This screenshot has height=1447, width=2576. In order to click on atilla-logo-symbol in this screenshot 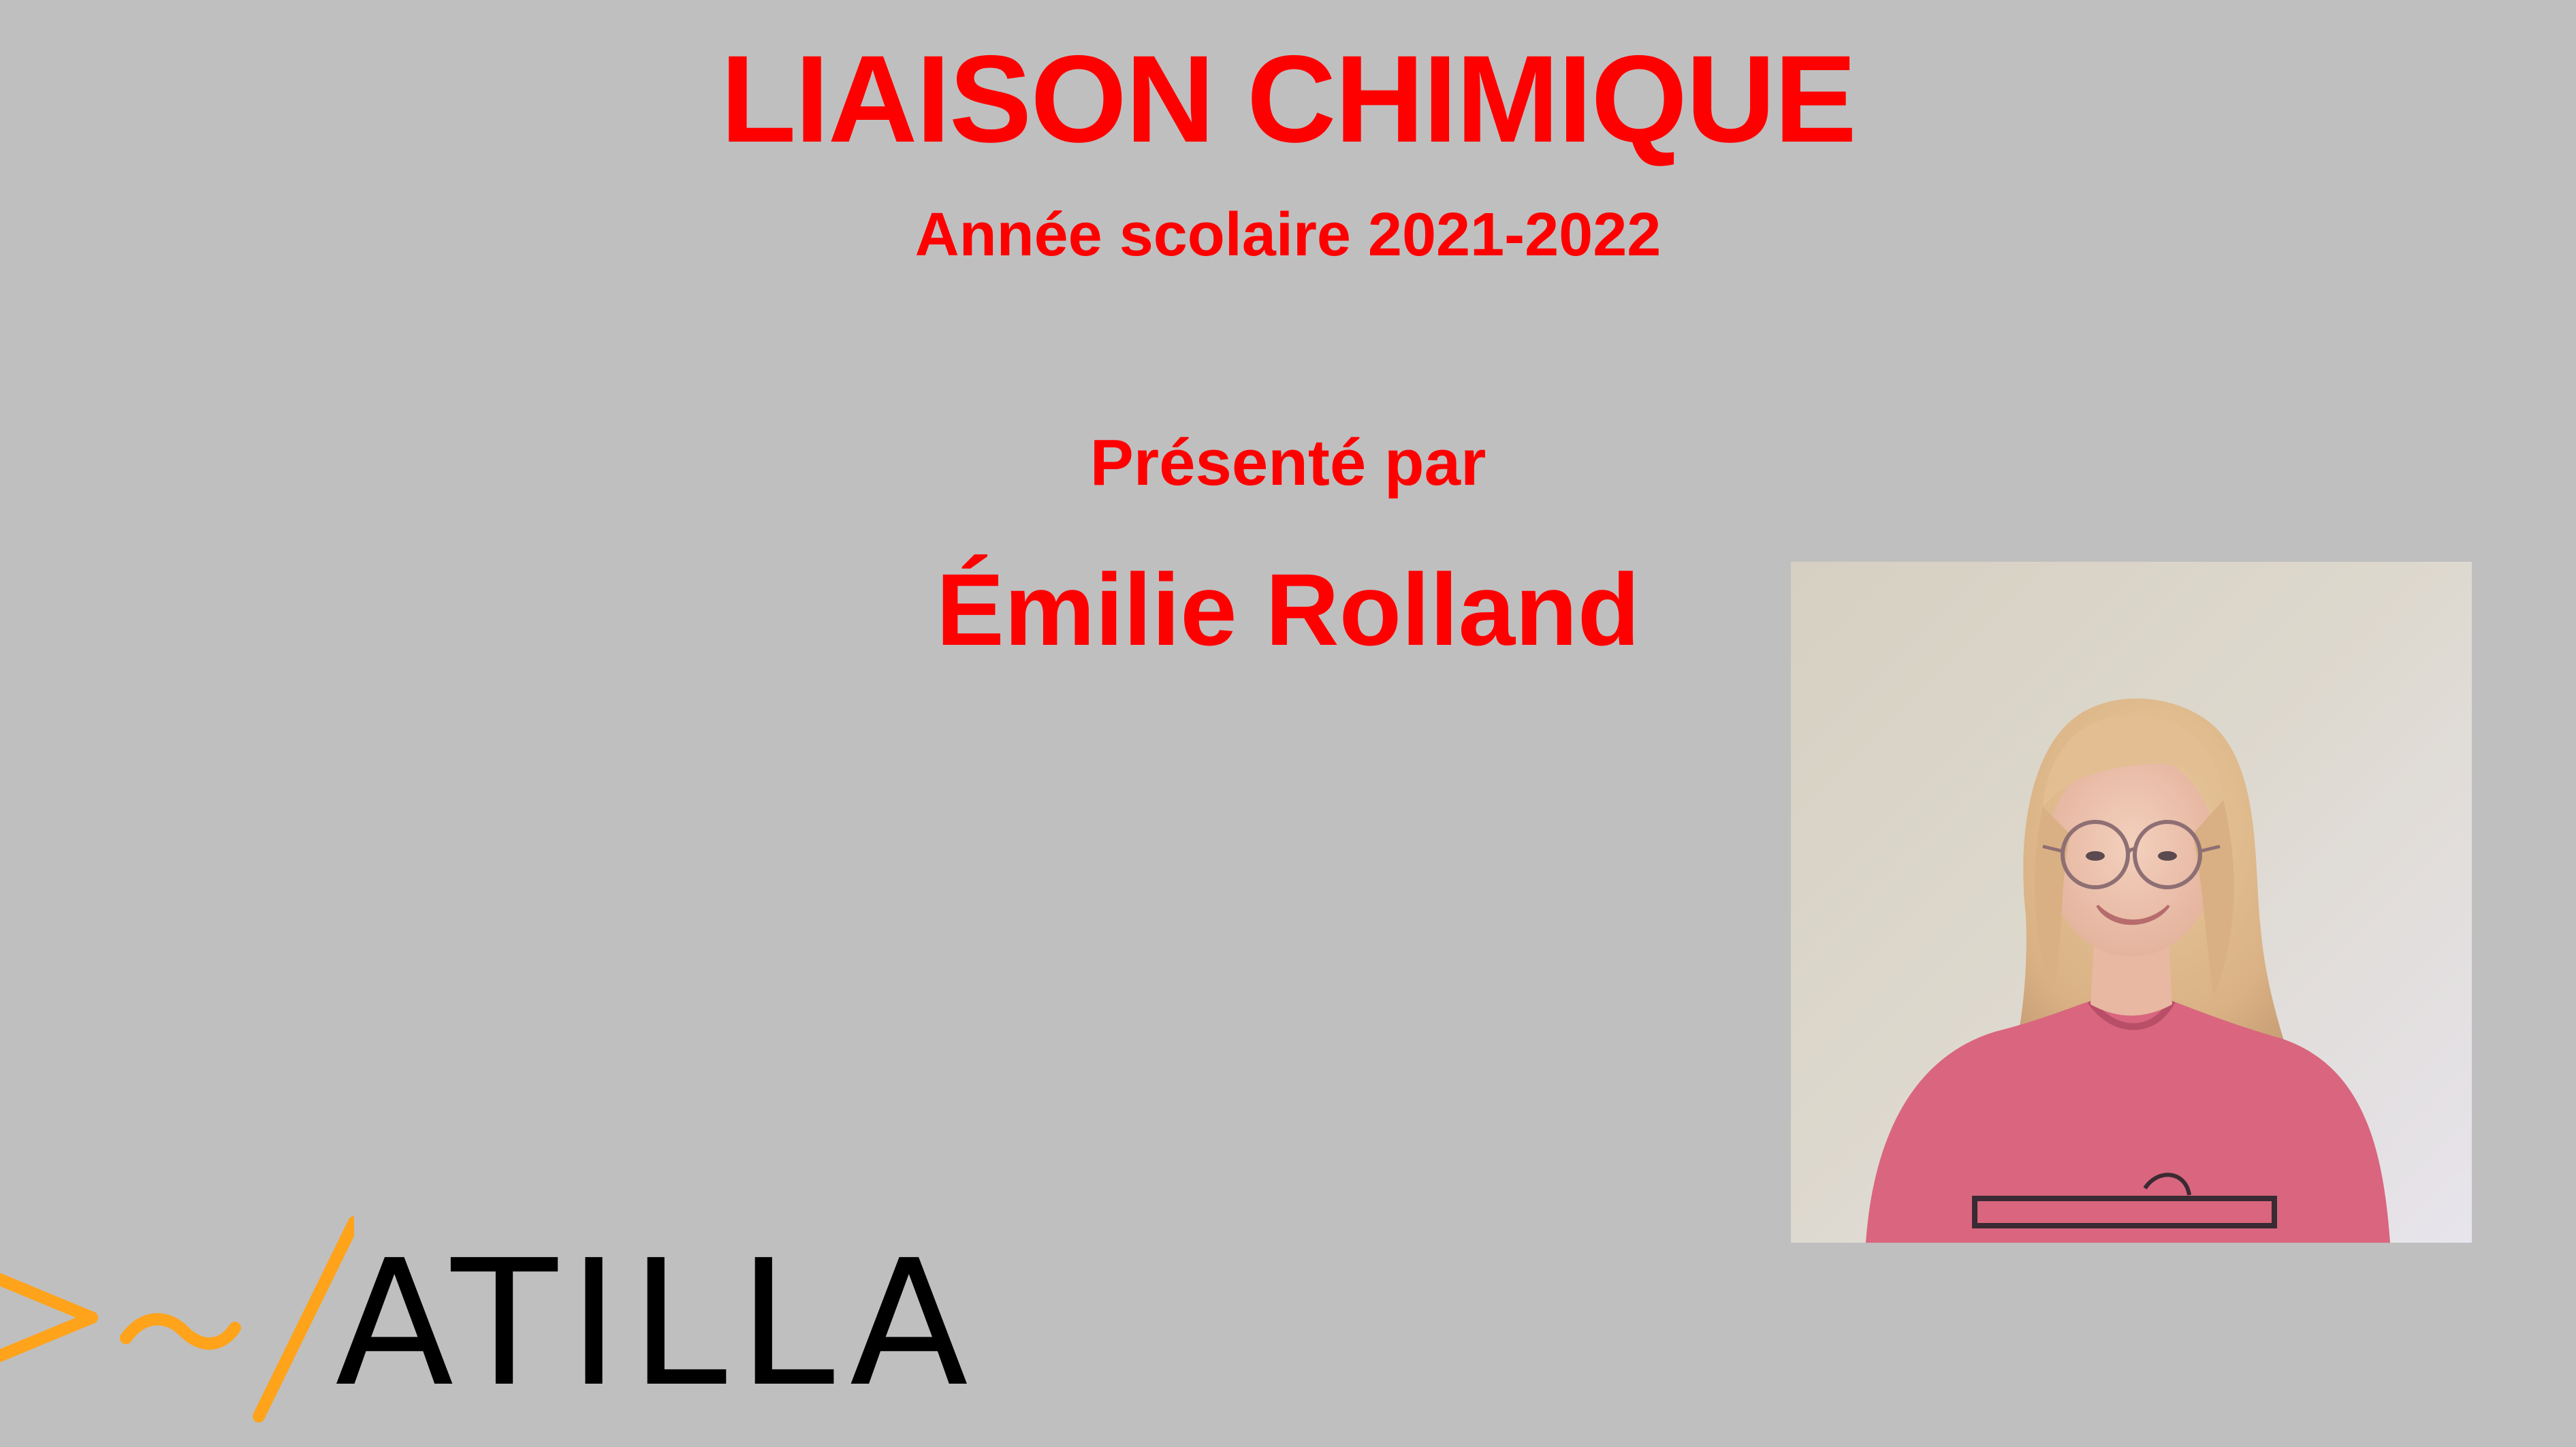, I will do `click(177, 1319)`.